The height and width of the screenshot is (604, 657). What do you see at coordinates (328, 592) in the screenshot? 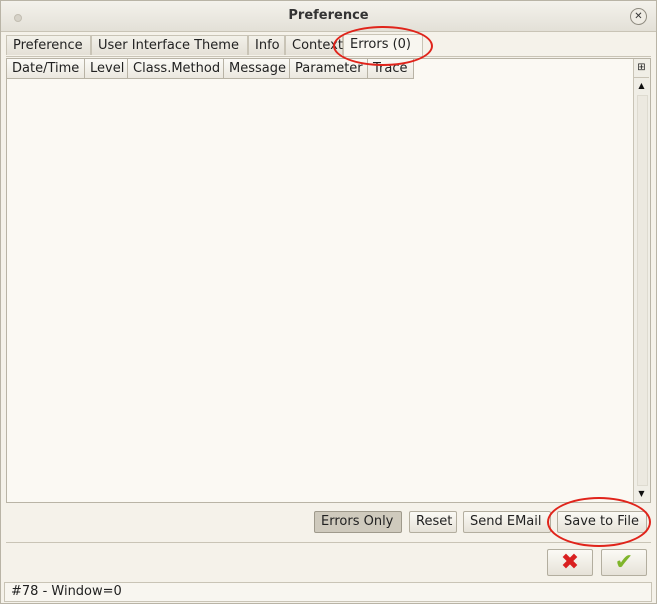
I see `status-bar: #78 - Window=0` at bounding box center [328, 592].